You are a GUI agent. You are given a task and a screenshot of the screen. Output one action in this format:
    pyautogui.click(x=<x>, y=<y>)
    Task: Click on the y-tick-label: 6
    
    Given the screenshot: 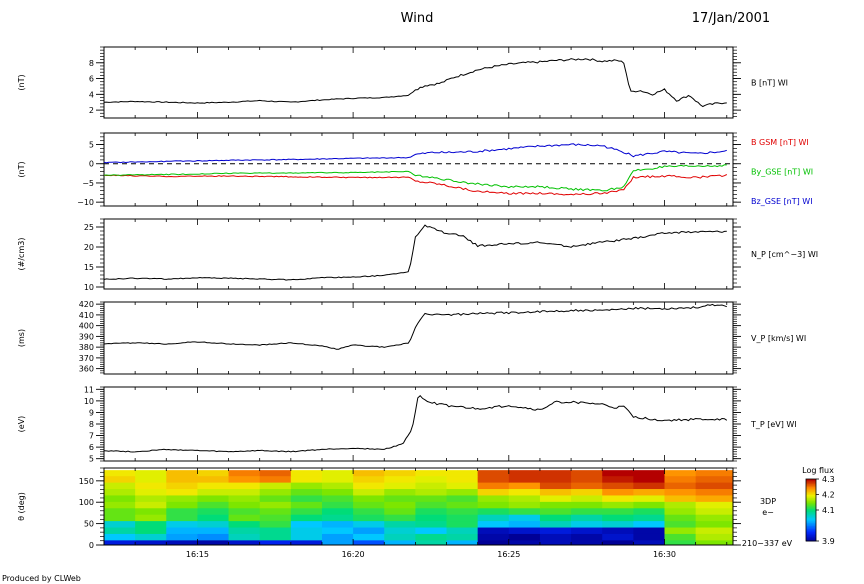 What is the action you would take?
    pyautogui.click(x=91, y=79)
    